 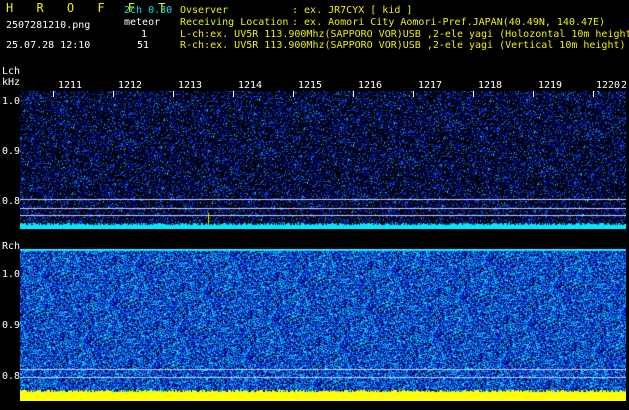 I want to click on location-label: Receiving Location, so click(x=234, y=22).